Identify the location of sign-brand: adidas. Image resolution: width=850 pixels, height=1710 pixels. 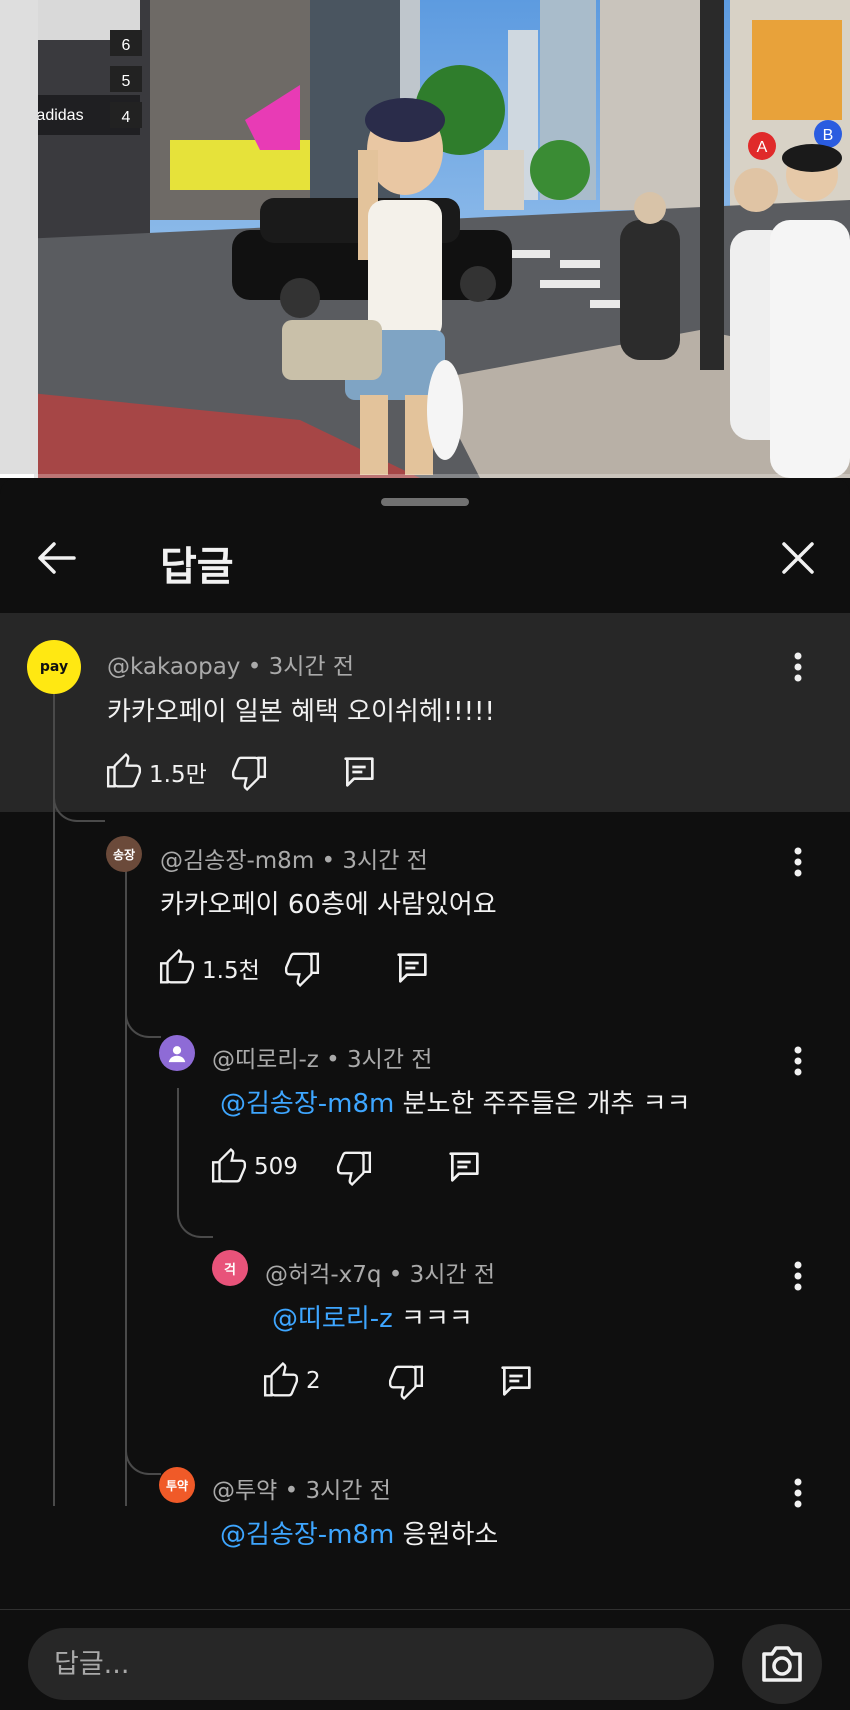
(59, 115).